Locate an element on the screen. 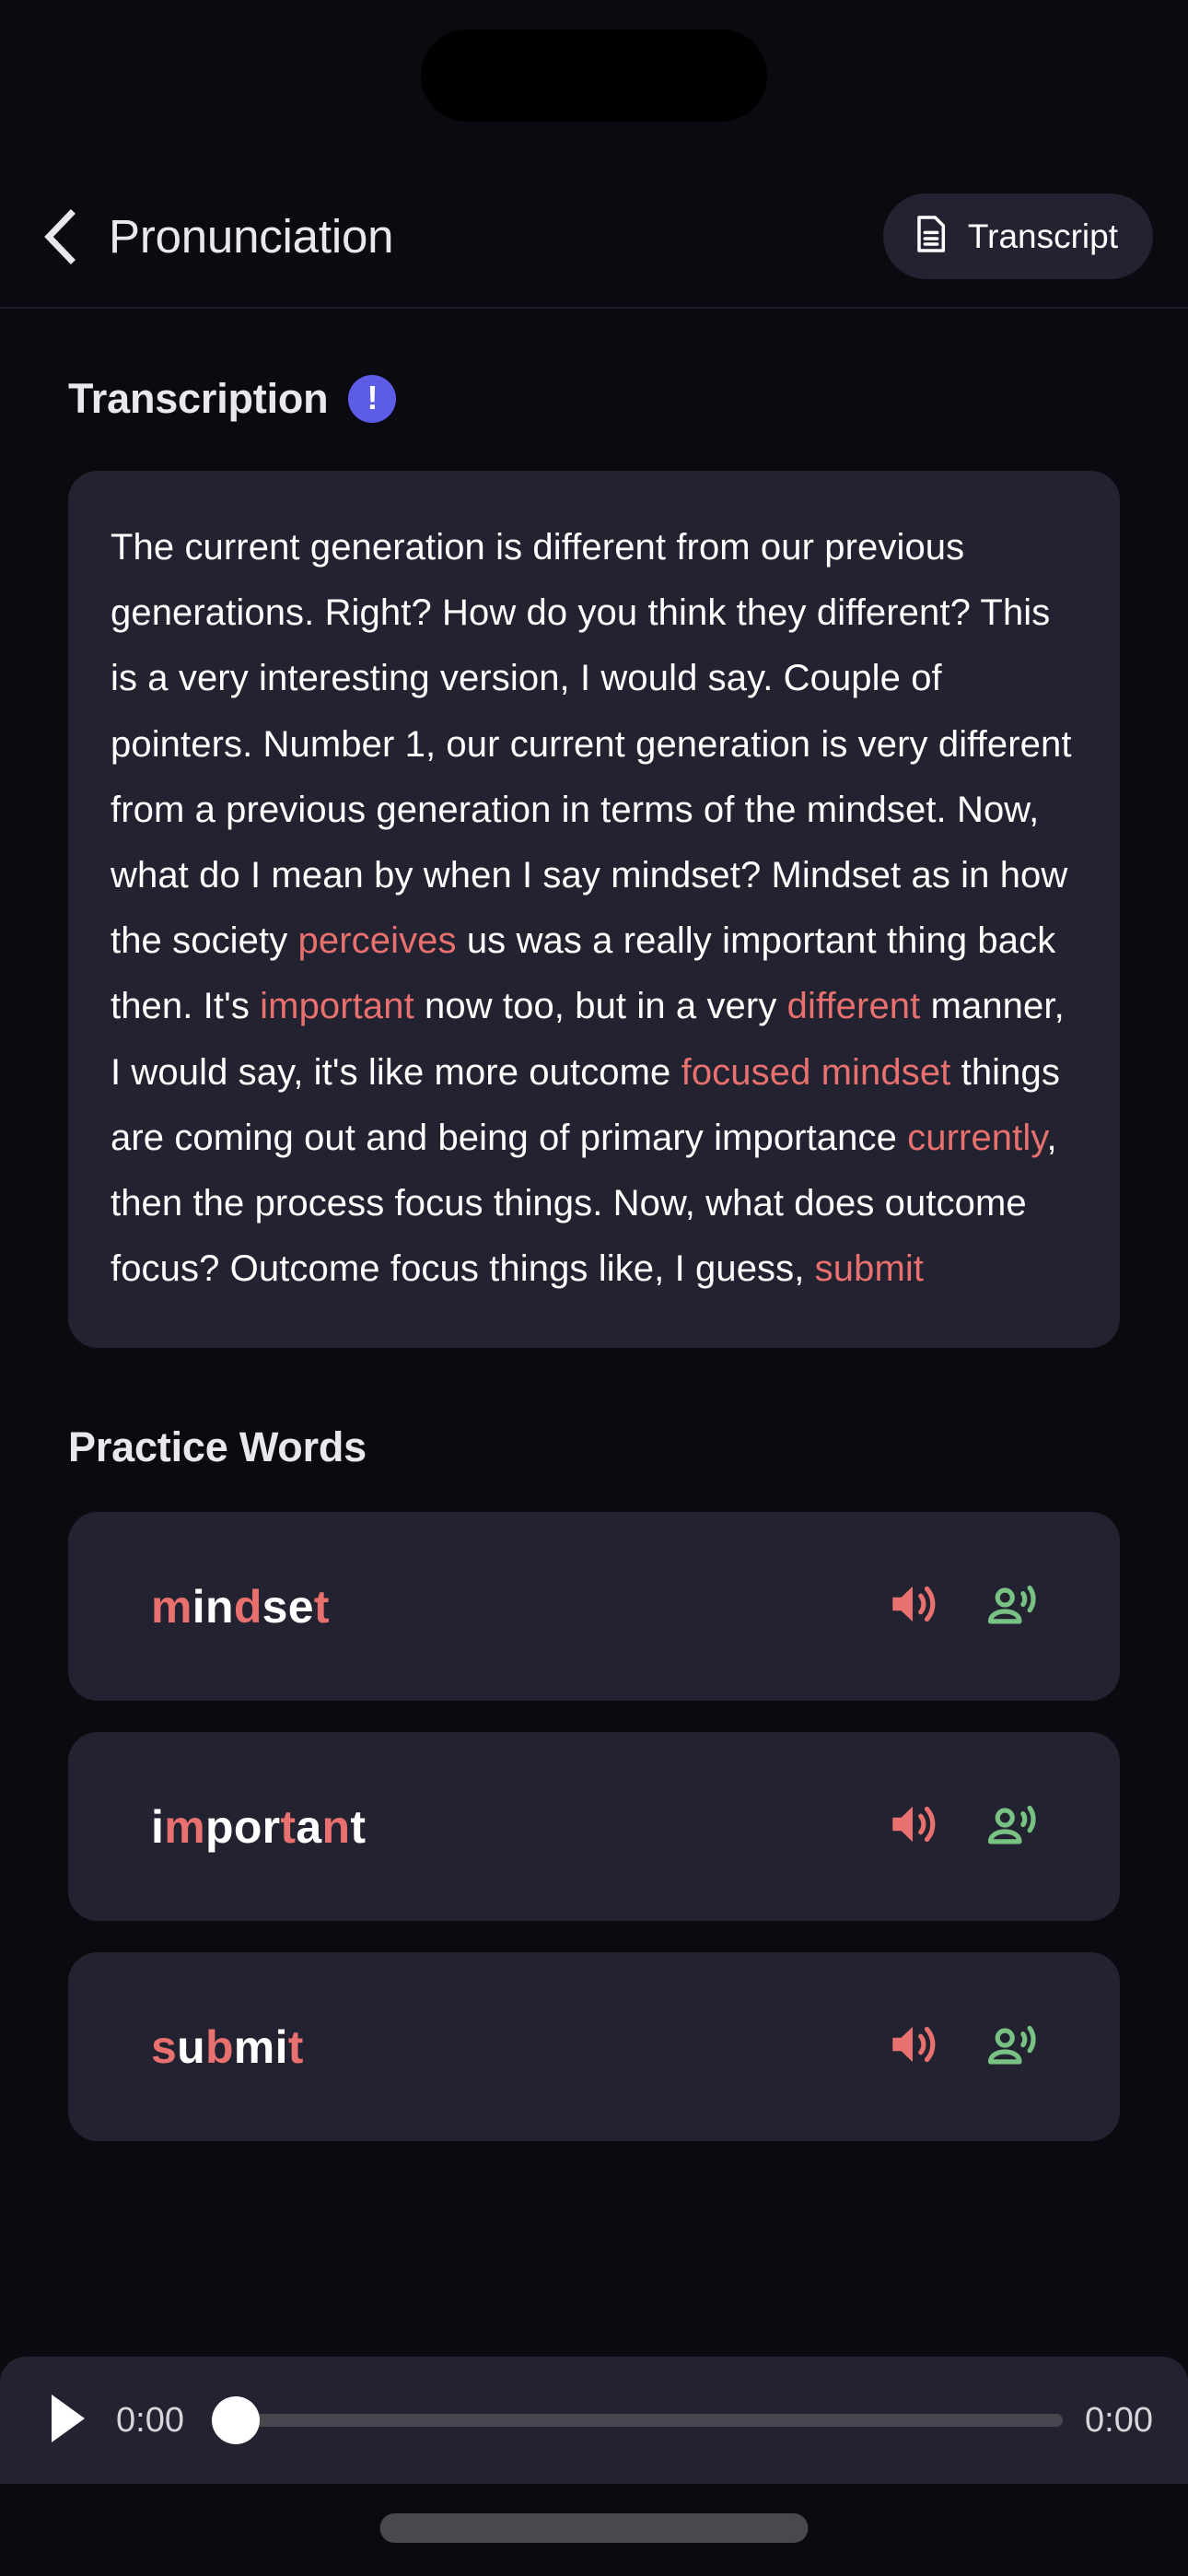  practice-word-card: important is located at coordinates (594, 1827).